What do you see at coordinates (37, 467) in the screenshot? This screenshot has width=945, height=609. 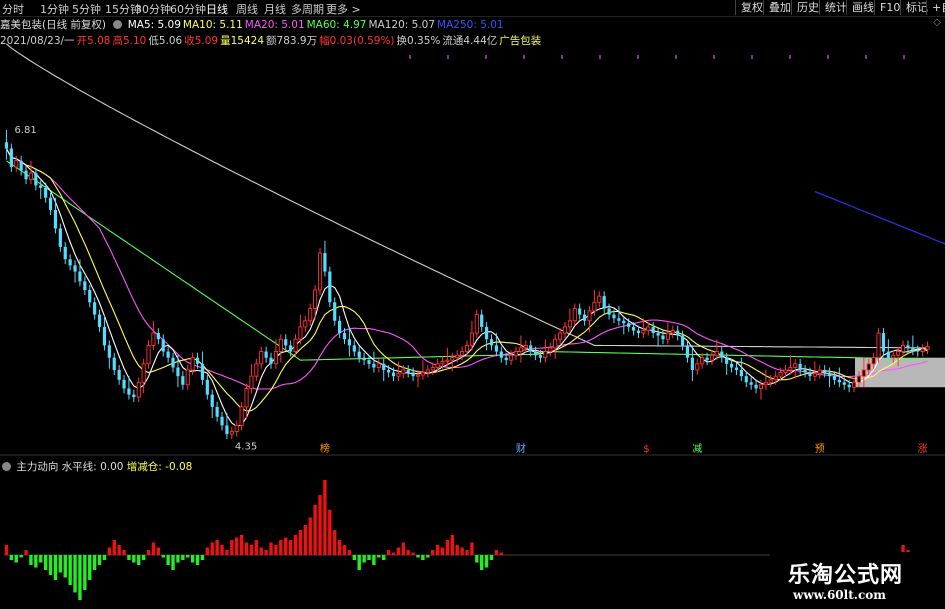 I see `indicator-name: 主力动向` at bounding box center [37, 467].